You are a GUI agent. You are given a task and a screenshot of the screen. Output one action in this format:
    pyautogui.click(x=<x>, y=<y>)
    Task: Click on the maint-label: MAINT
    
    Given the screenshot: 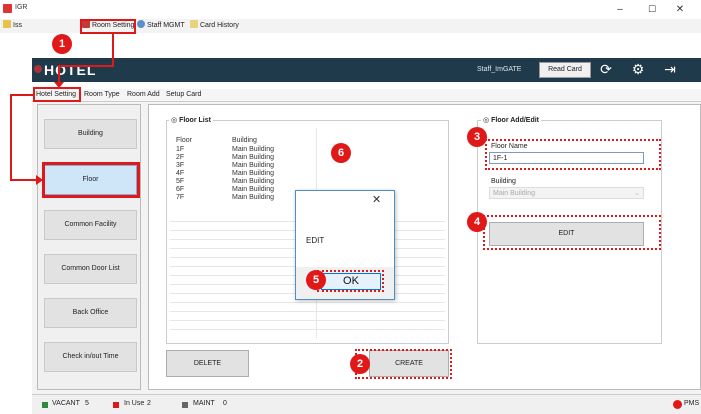 What is the action you would take?
    pyautogui.click(x=204, y=403)
    